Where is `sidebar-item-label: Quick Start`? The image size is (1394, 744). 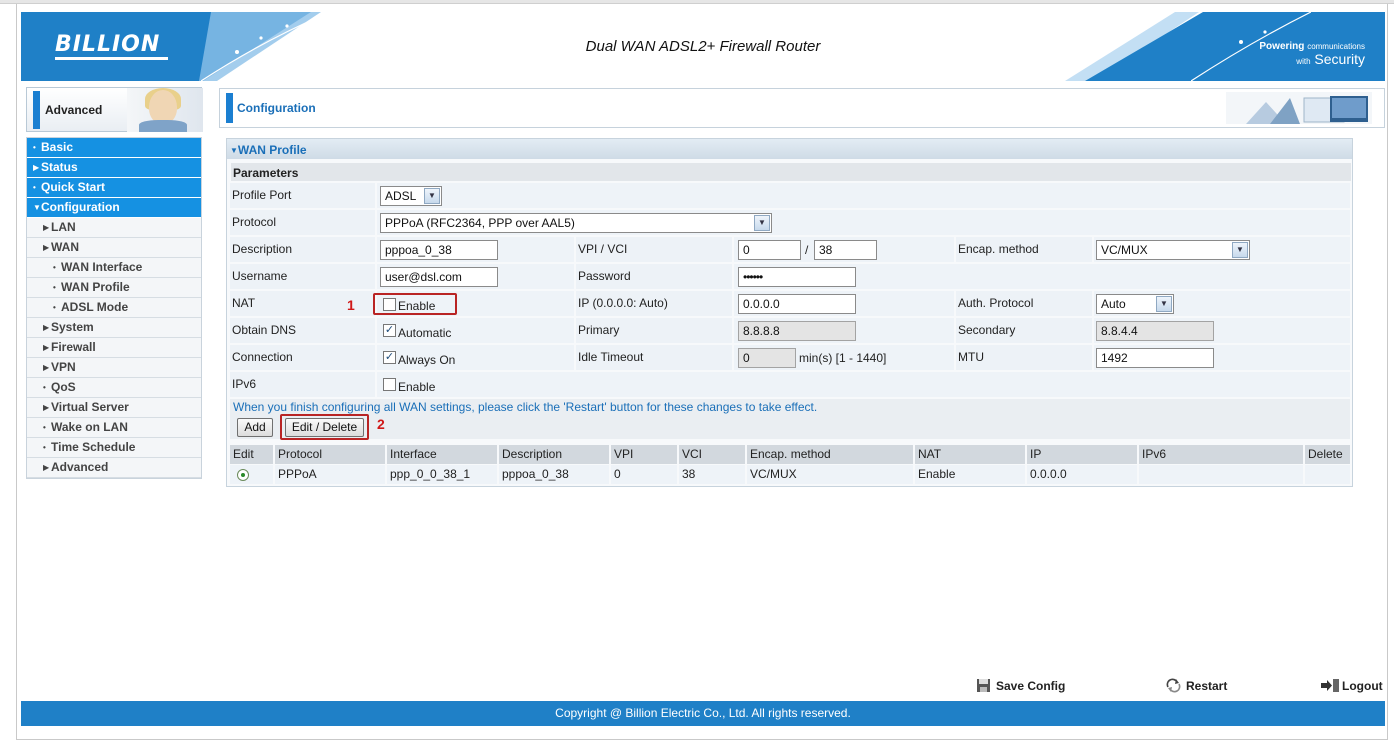
sidebar-item-label: Quick Start is located at coordinates (73, 187).